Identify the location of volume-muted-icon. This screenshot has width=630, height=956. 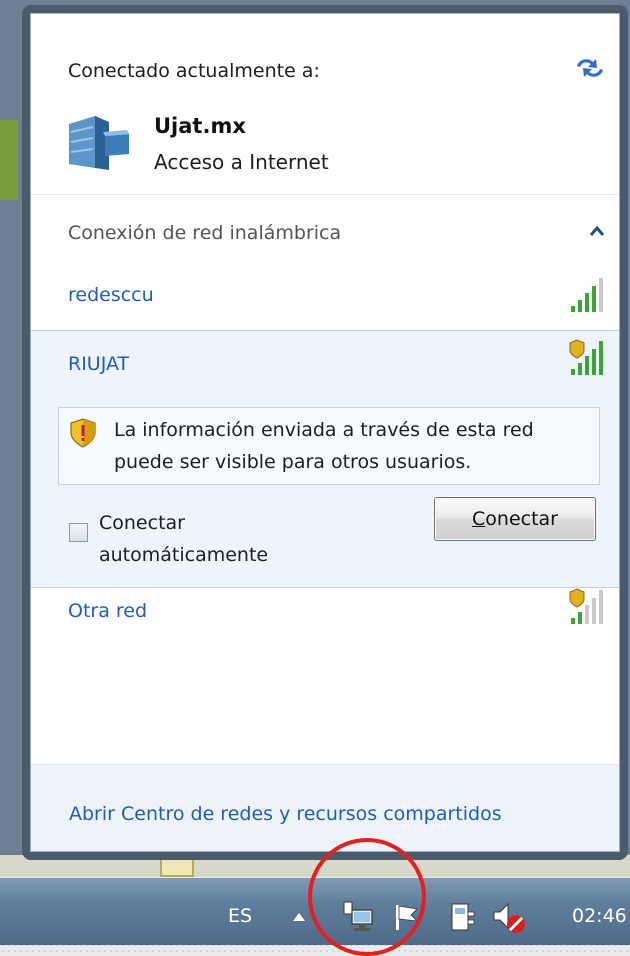
(510, 918).